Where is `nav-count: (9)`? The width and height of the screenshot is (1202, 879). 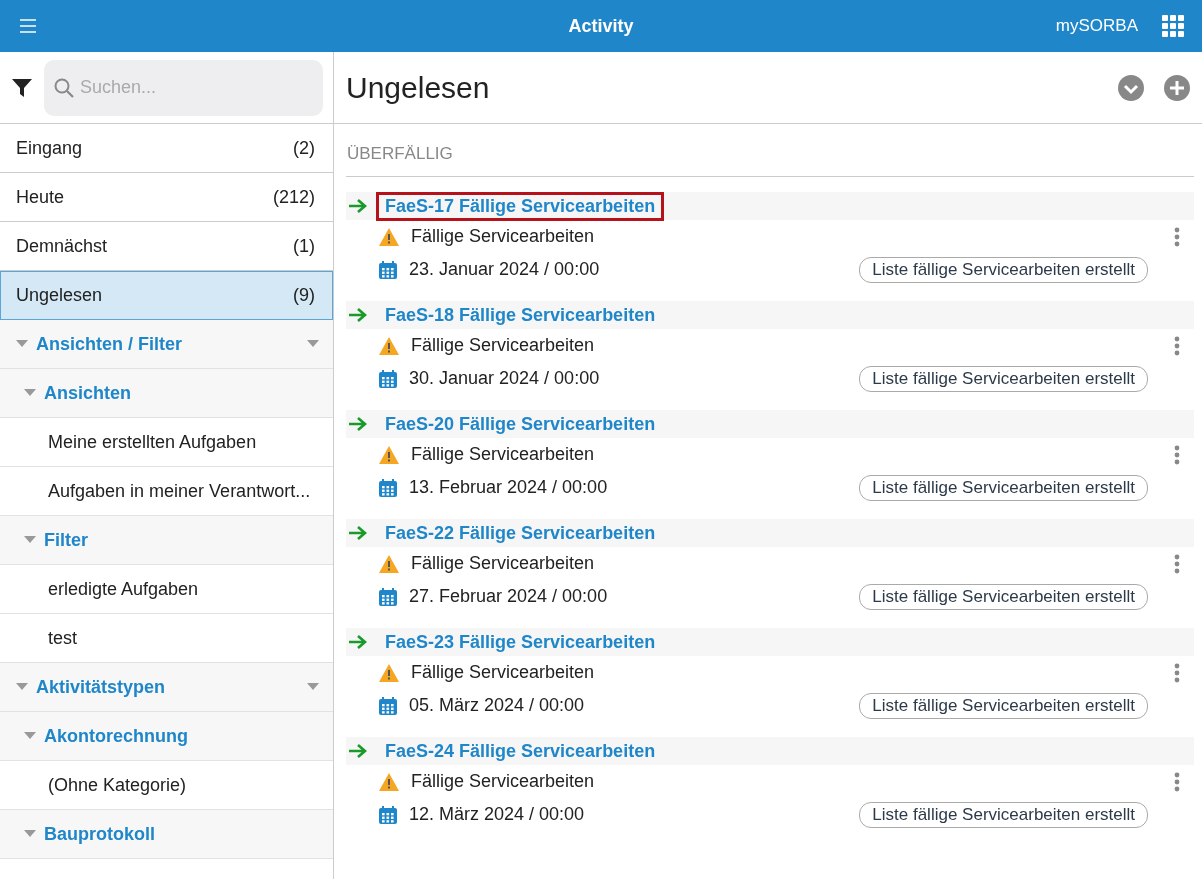
nav-count: (9) is located at coordinates (304, 295).